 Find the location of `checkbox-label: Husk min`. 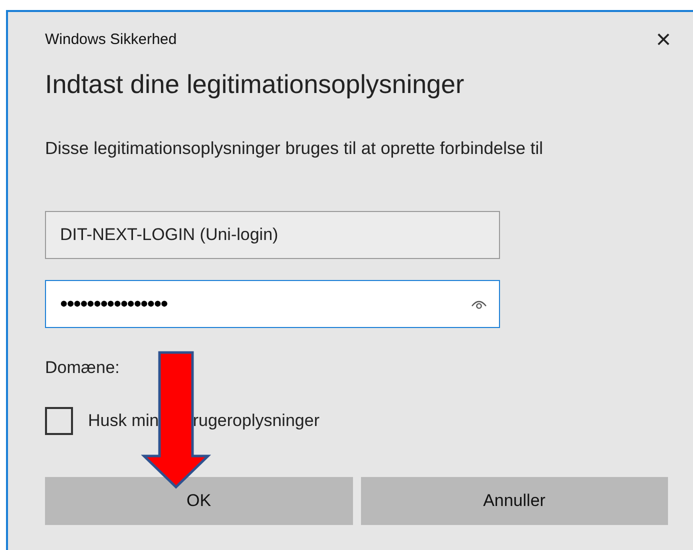

checkbox-label: Husk min is located at coordinates (123, 421).